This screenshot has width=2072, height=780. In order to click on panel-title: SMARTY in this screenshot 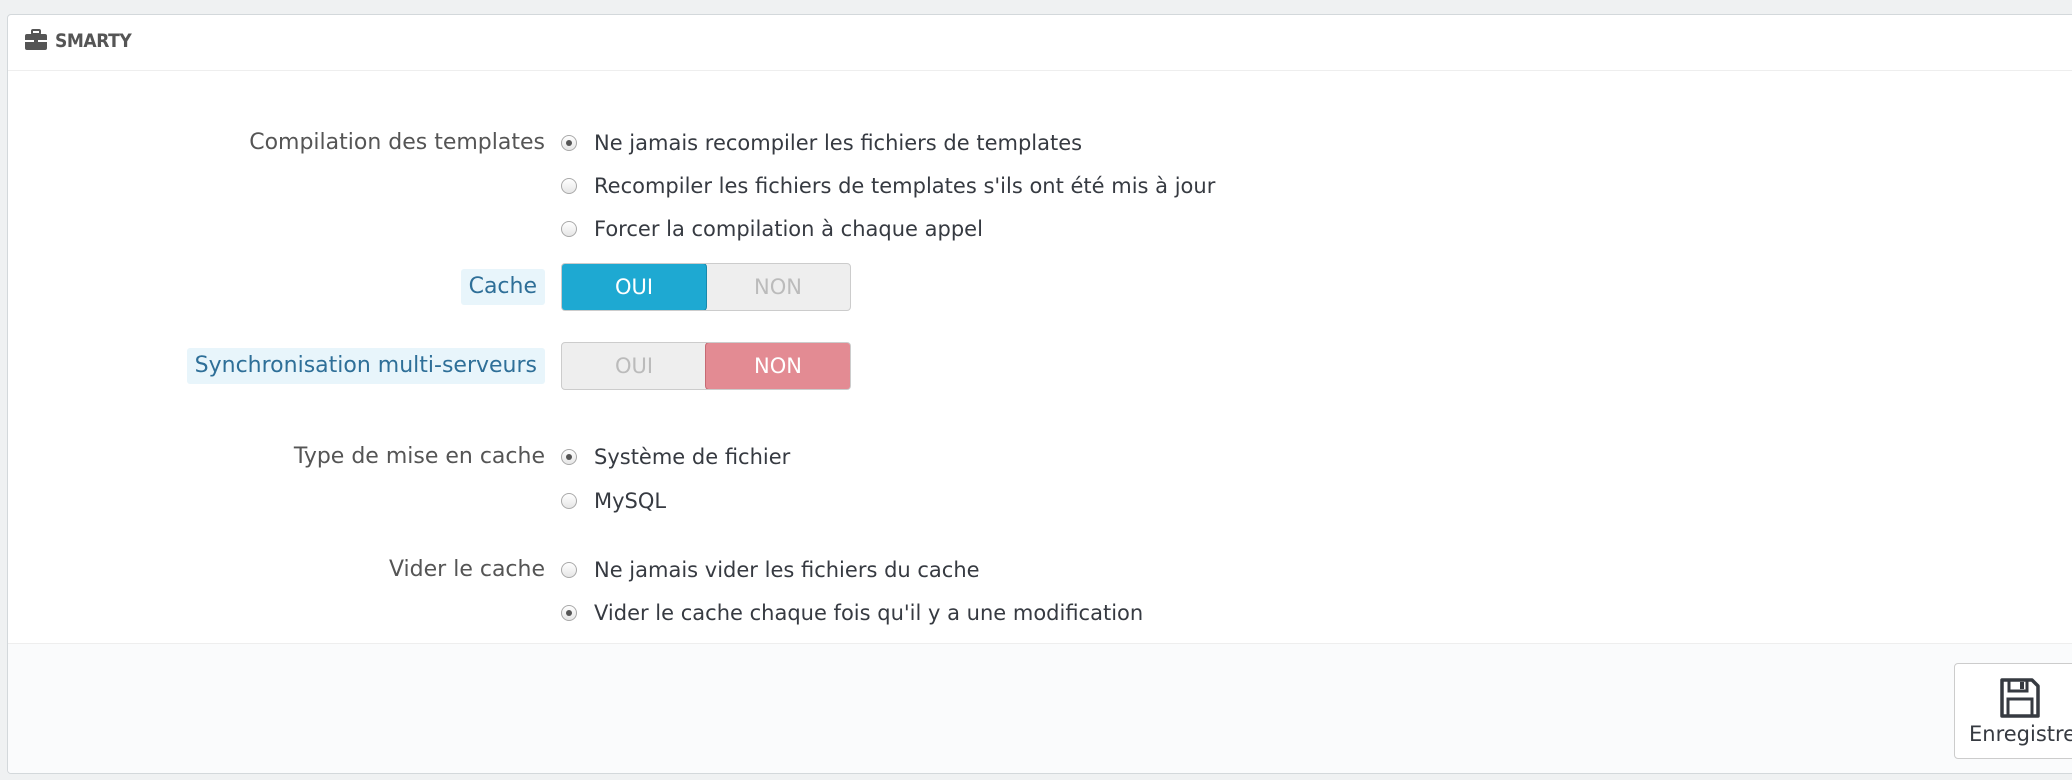, I will do `click(93, 41)`.